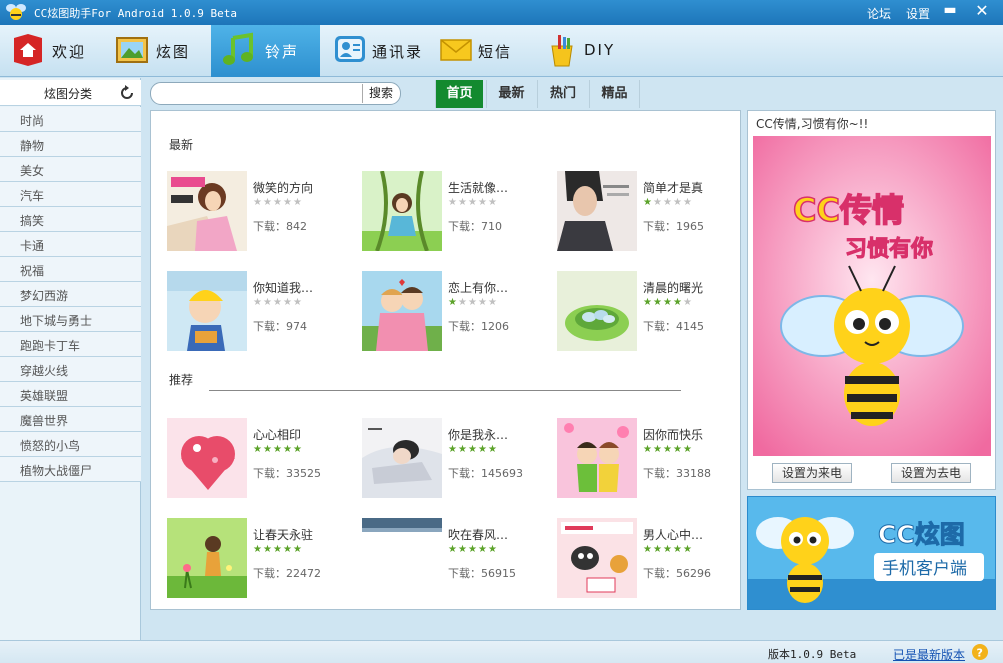 The width and height of the screenshot is (1003, 663). Describe the element at coordinates (673, 435) in the screenshot. I see `picture-title: 因你而快乐` at that location.